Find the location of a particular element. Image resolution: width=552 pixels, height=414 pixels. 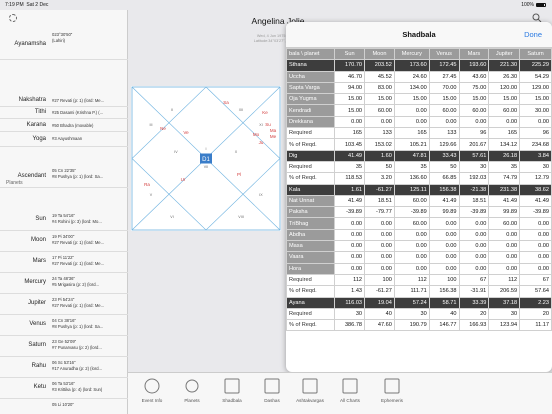

table-row: Required 112 100 112 100 67 112 67 is located at coordinates (419, 280).